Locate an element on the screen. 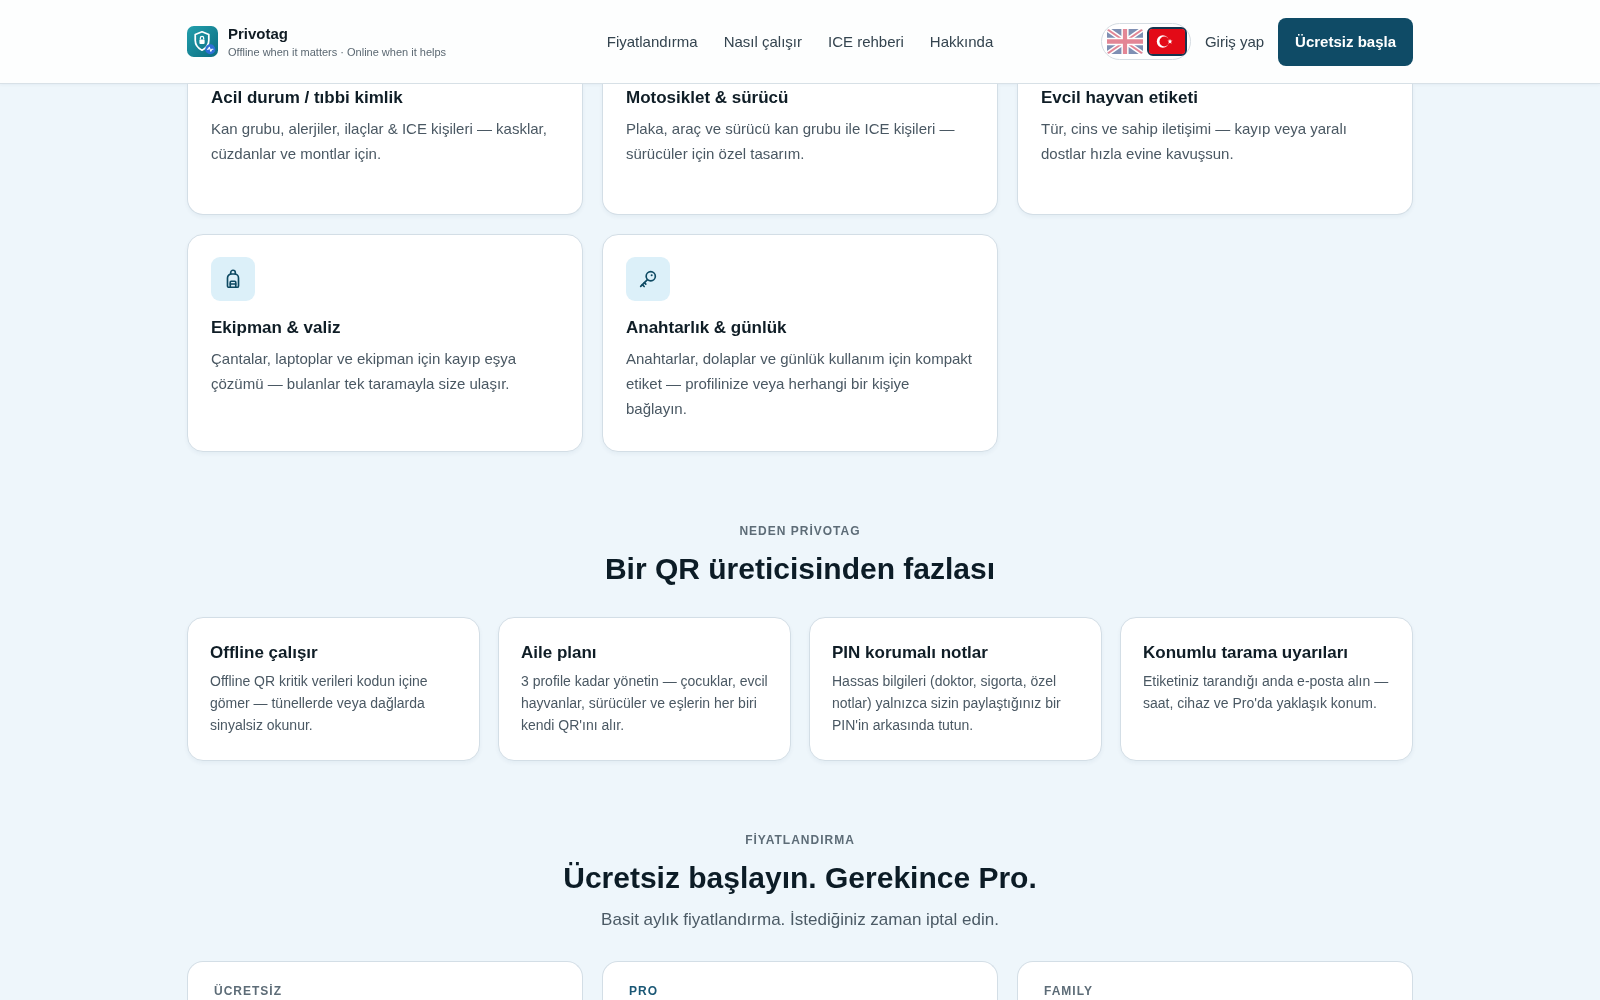 This screenshot has height=1000, width=1600. card-description: Kan grubu, alerjiler, ilaçlar & ICE kişileri — kasklar, cüzdanlar ve montlar için. is located at coordinates (379, 141).